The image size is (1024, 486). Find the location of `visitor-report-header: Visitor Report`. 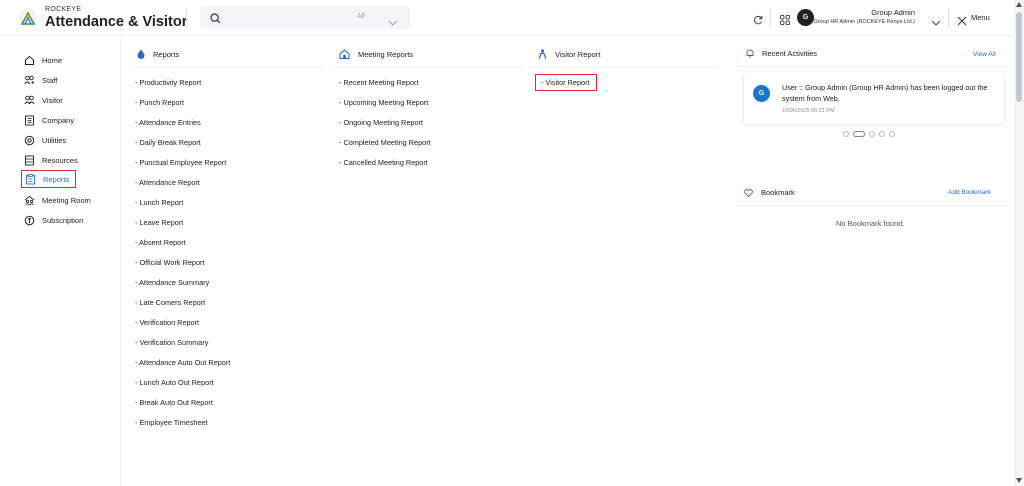

visitor-report-header: Visitor Report is located at coordinates (569, 54).